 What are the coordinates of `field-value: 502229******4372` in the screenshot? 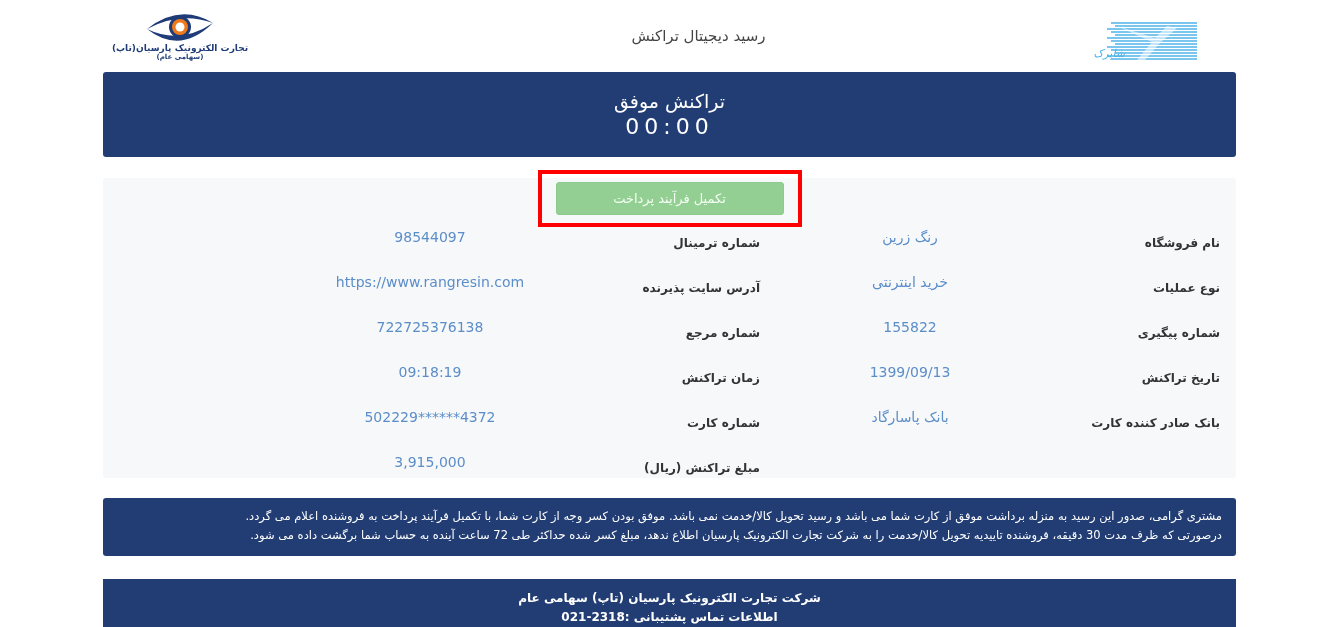 It's located at (430, 417).